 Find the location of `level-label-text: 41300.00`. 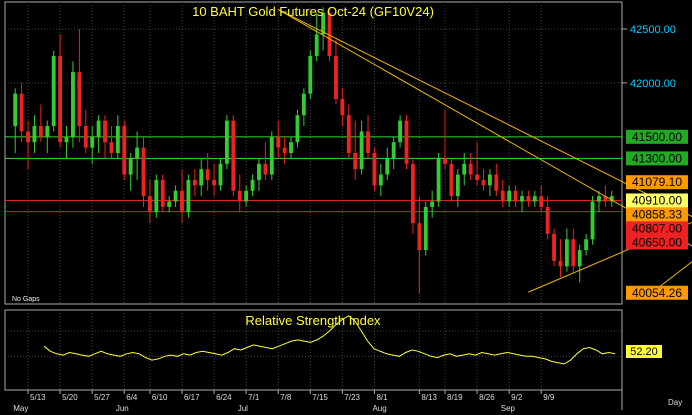

level-label-text: 41300.00 is located at coordinates (657, 158).